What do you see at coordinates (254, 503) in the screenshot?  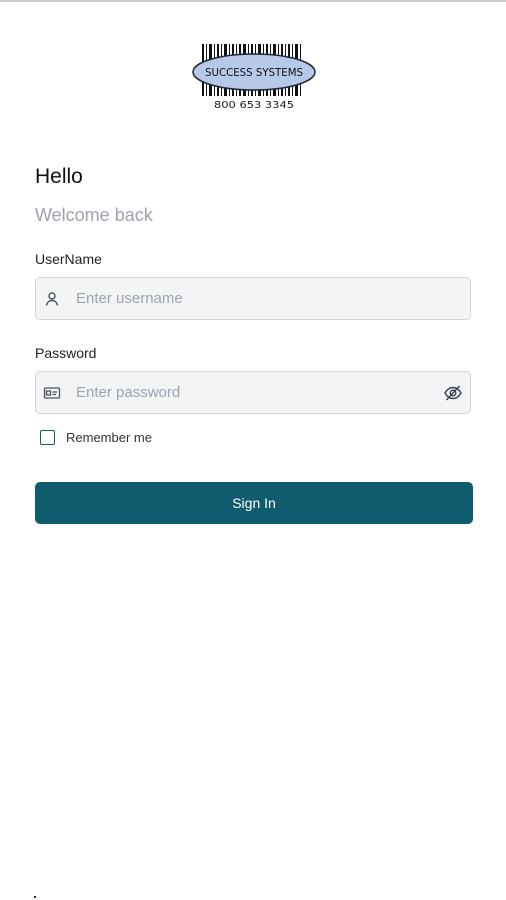 I see `sign-in-button: Sign In` at bounding box center [254, 503].